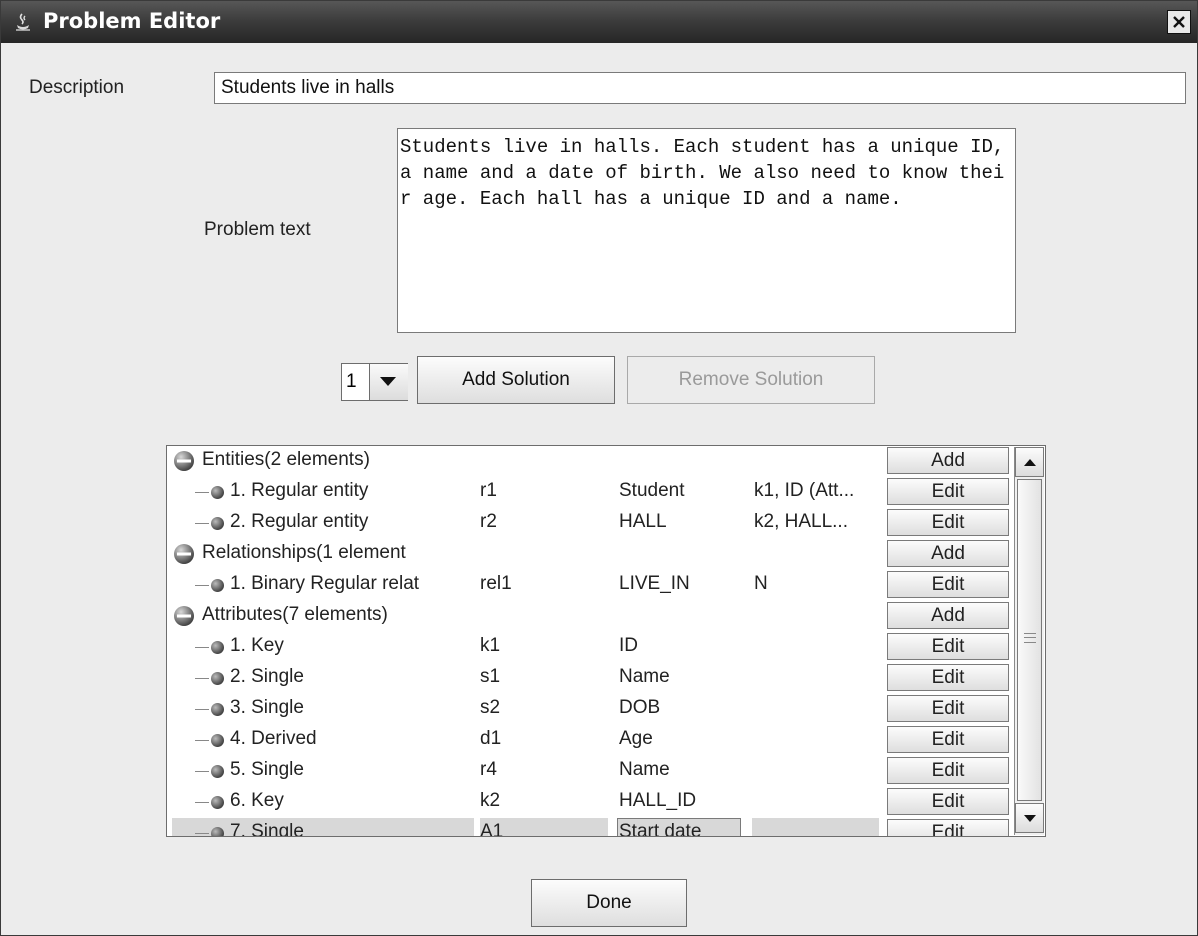 This screenshot has height=936, width=1198. Describe the element at coordinates (491, 738) in the screenshot. I see `element-id: d1` at that location.